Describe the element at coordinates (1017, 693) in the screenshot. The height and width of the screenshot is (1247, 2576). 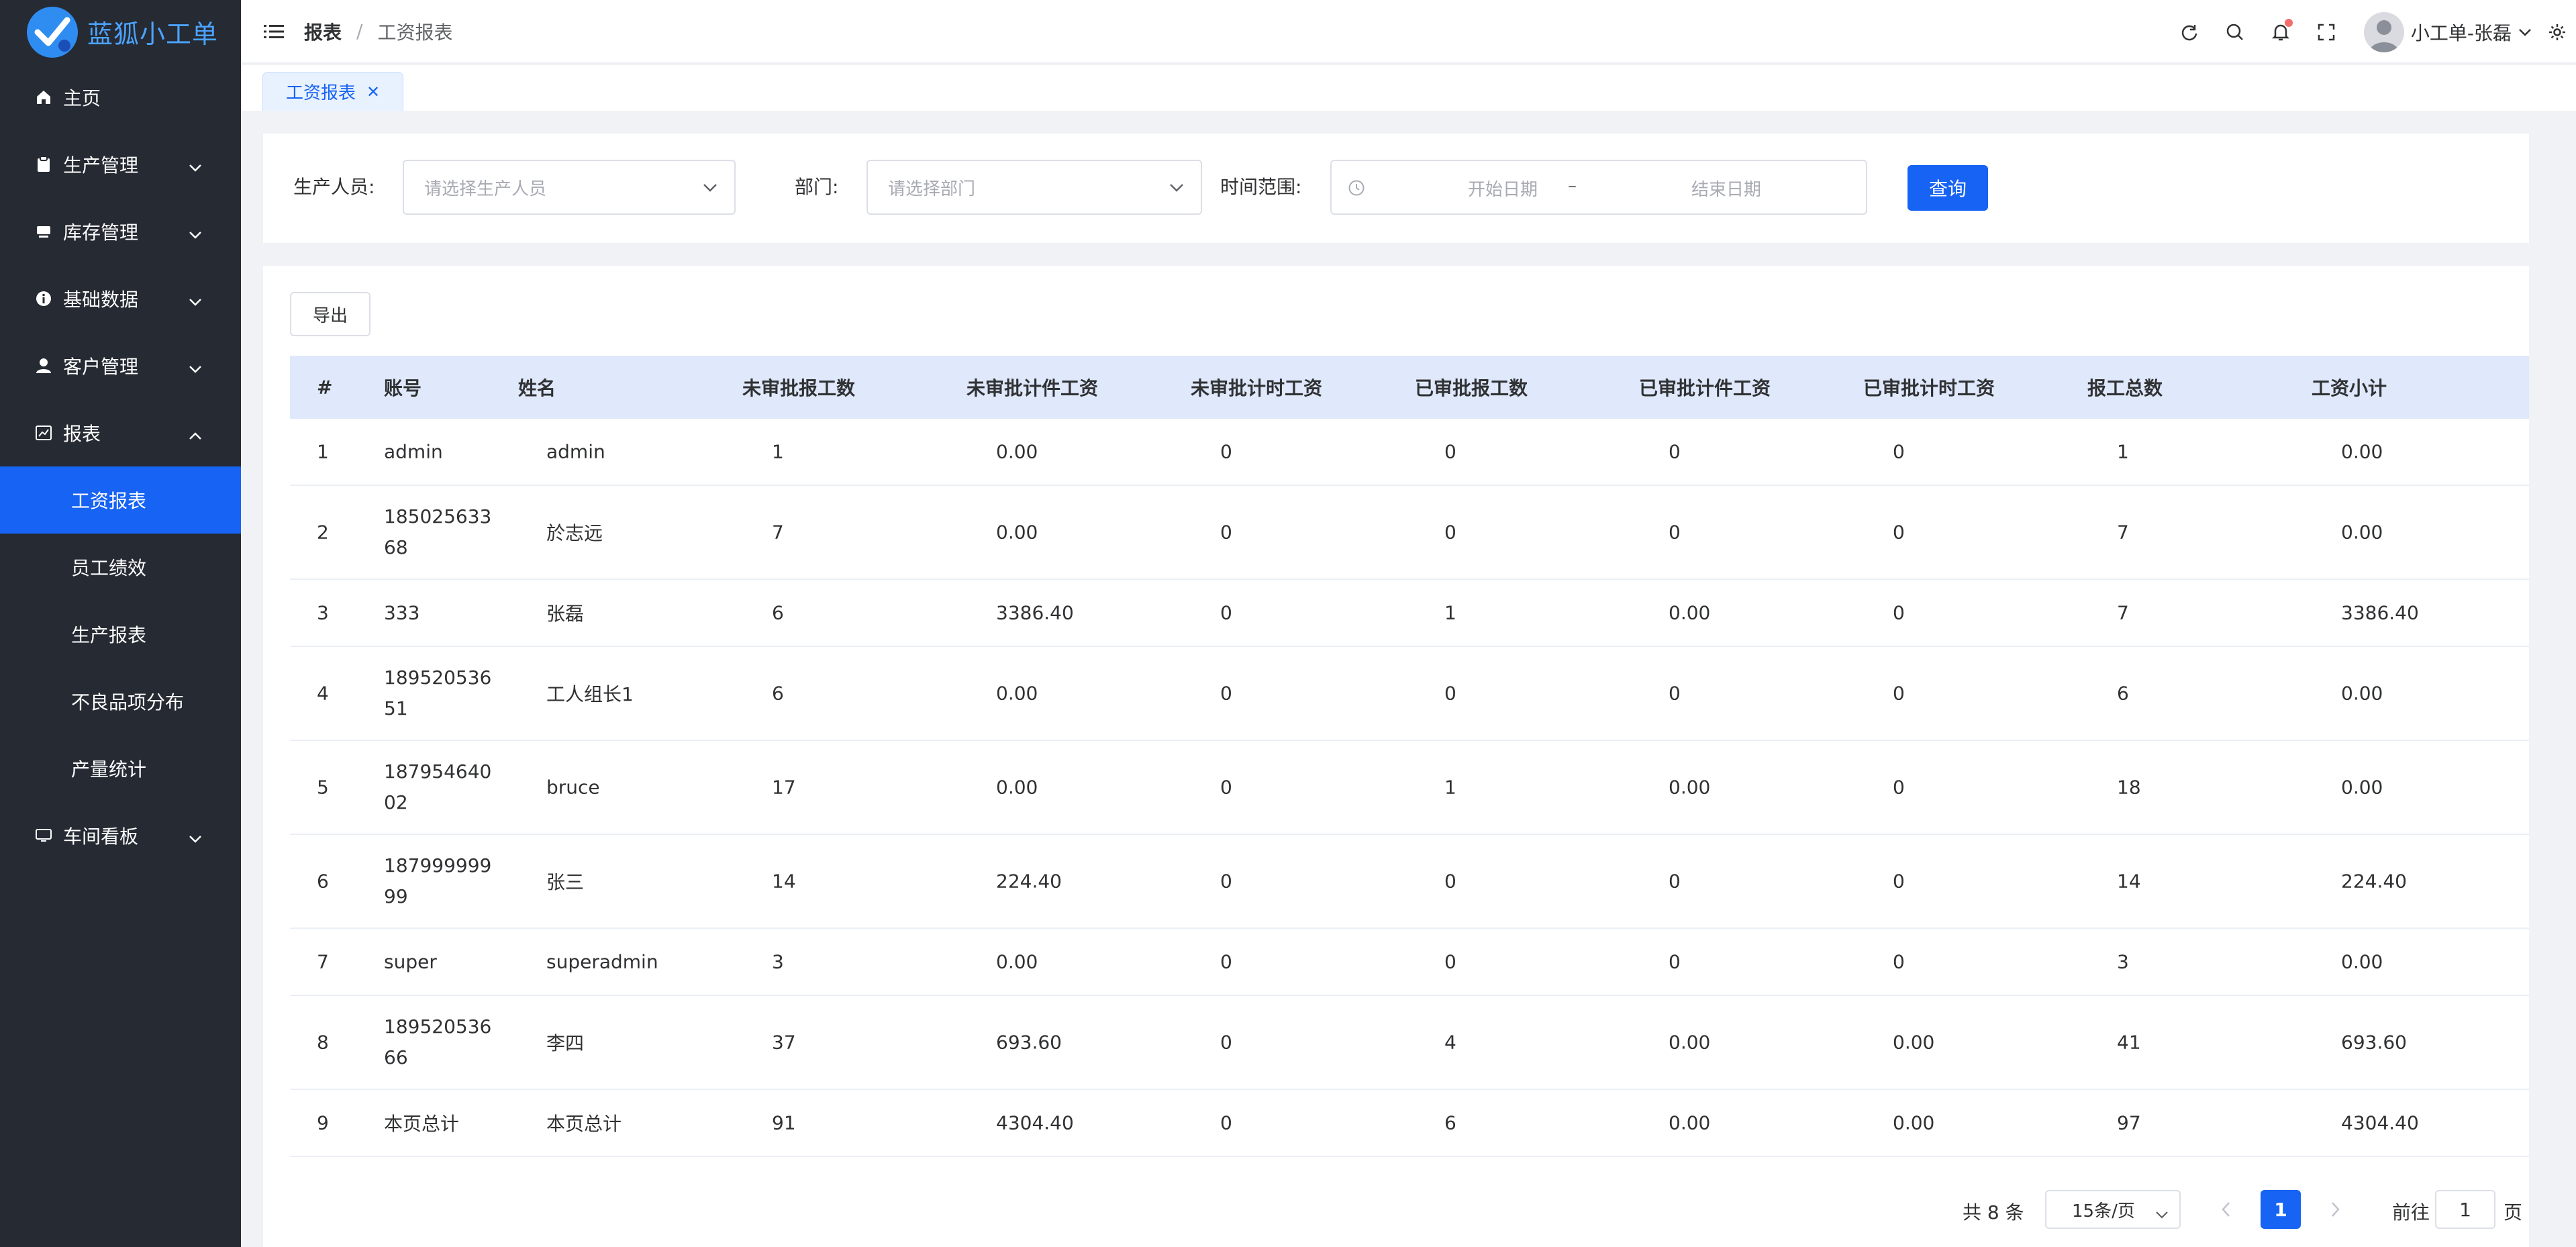
I see `cell-unapproved-piece-wage: 0.00` at that location.